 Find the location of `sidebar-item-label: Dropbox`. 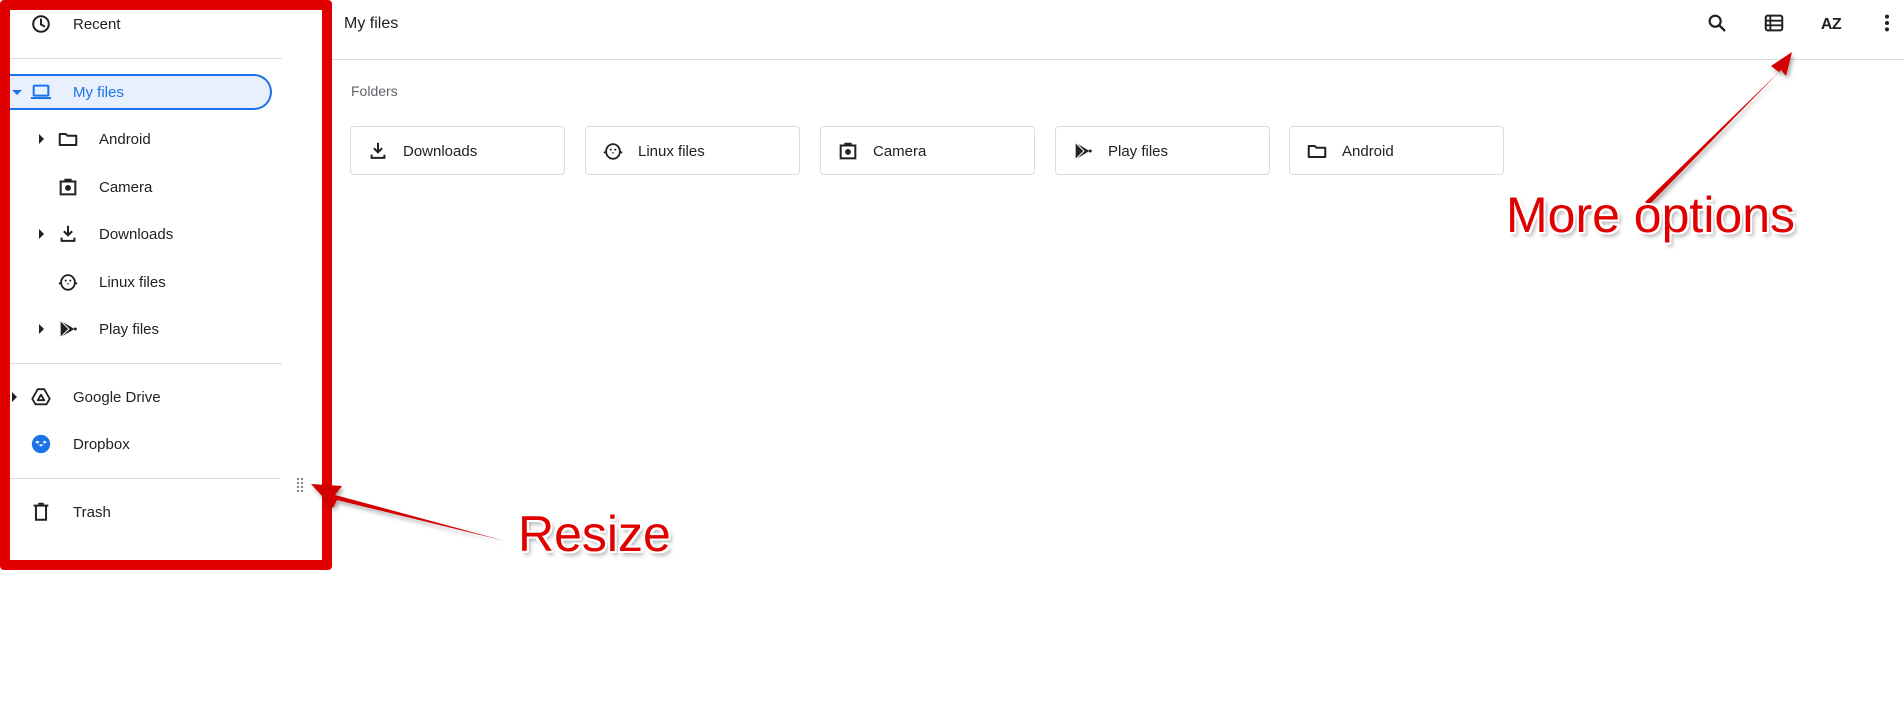

sidebar-item-label: Dropbox is located at coordinates (101, 444).